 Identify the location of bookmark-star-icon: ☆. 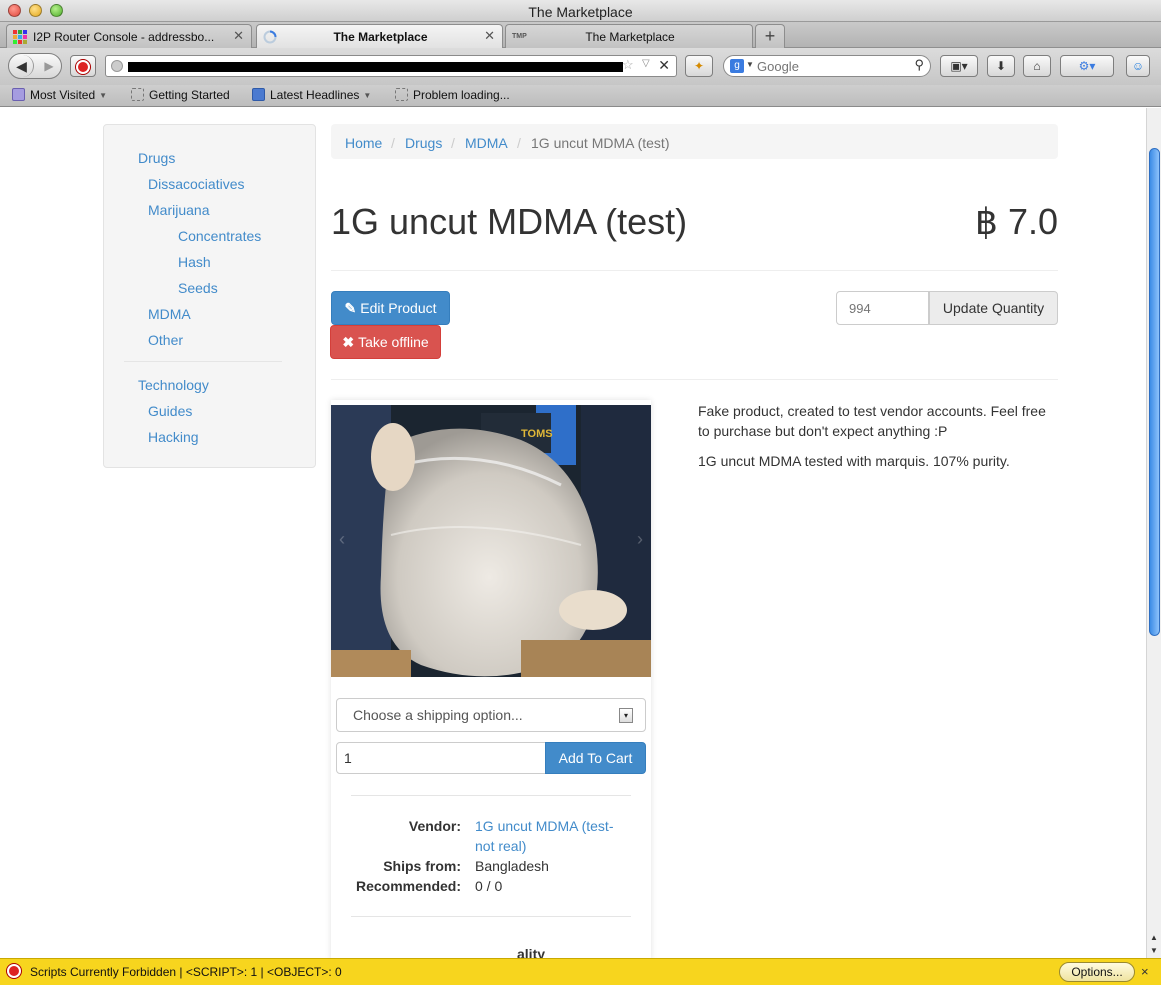
(628, 65).